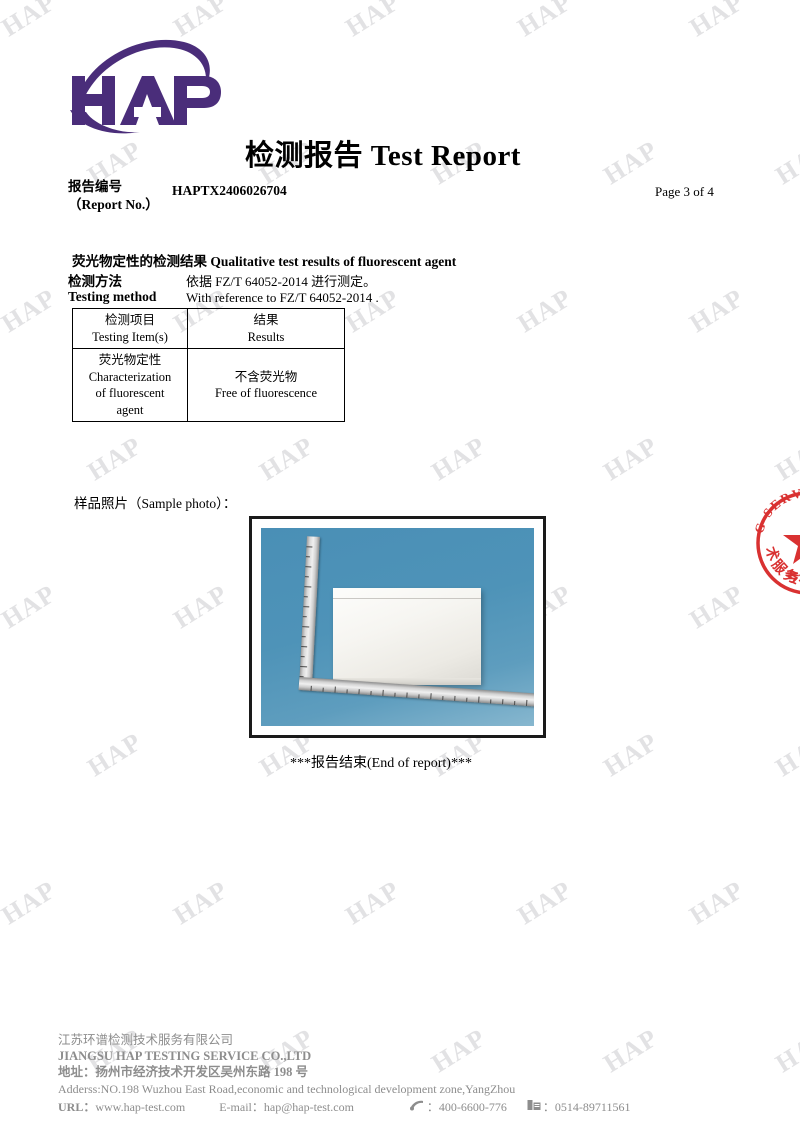  Describe the element at coordinates (146, 1040) in the screenshot. I see `footer-company-cn: 江苏环谱检测技术服务有限公司` at that location.